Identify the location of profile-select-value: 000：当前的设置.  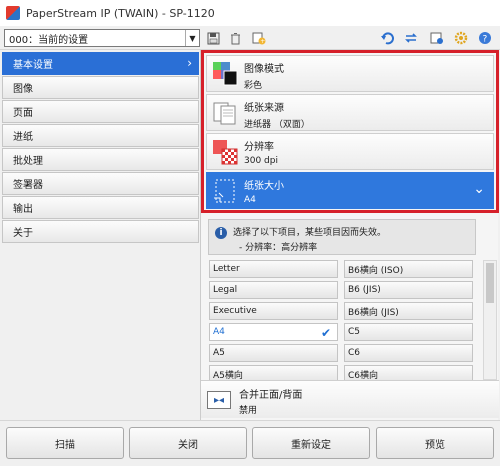
(49, 40).